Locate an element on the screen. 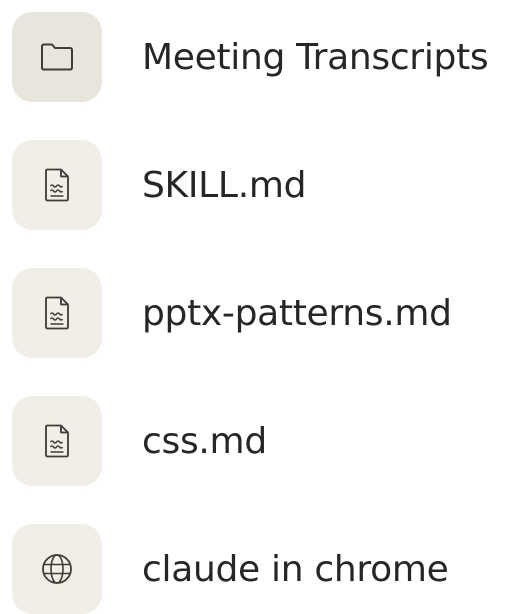  globe-icon-tile is located at coordinates (57, 569).